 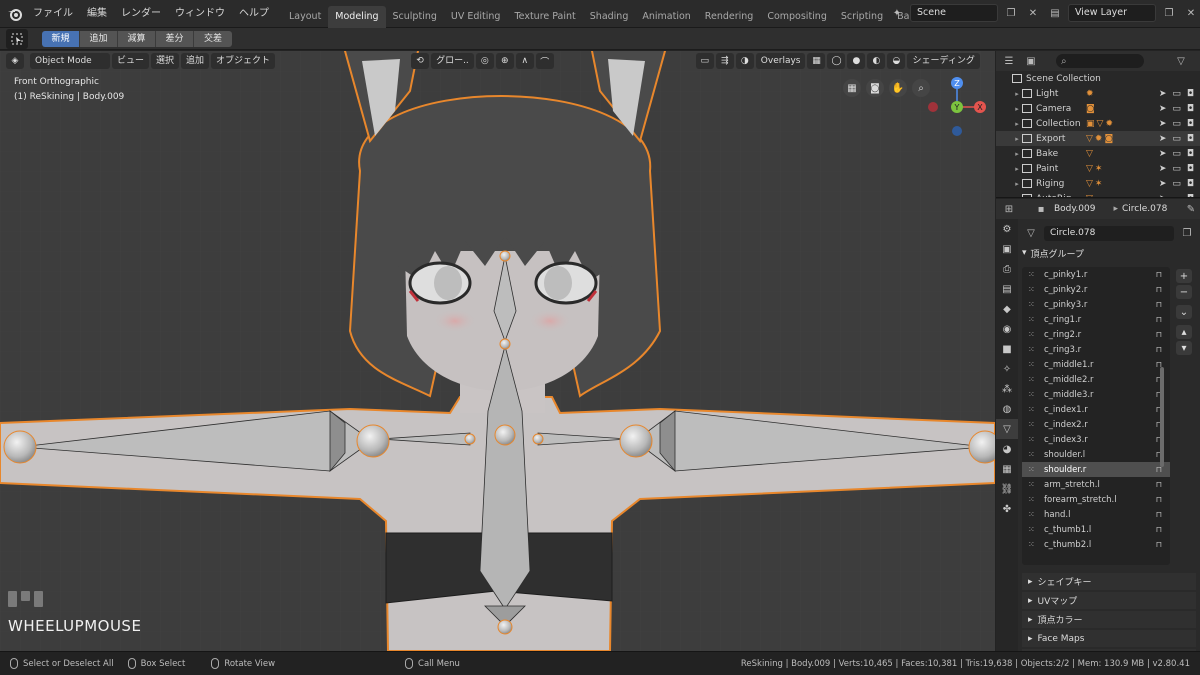 I want to click on menu-window: ウィンドウ, so click(x=200, y=14).